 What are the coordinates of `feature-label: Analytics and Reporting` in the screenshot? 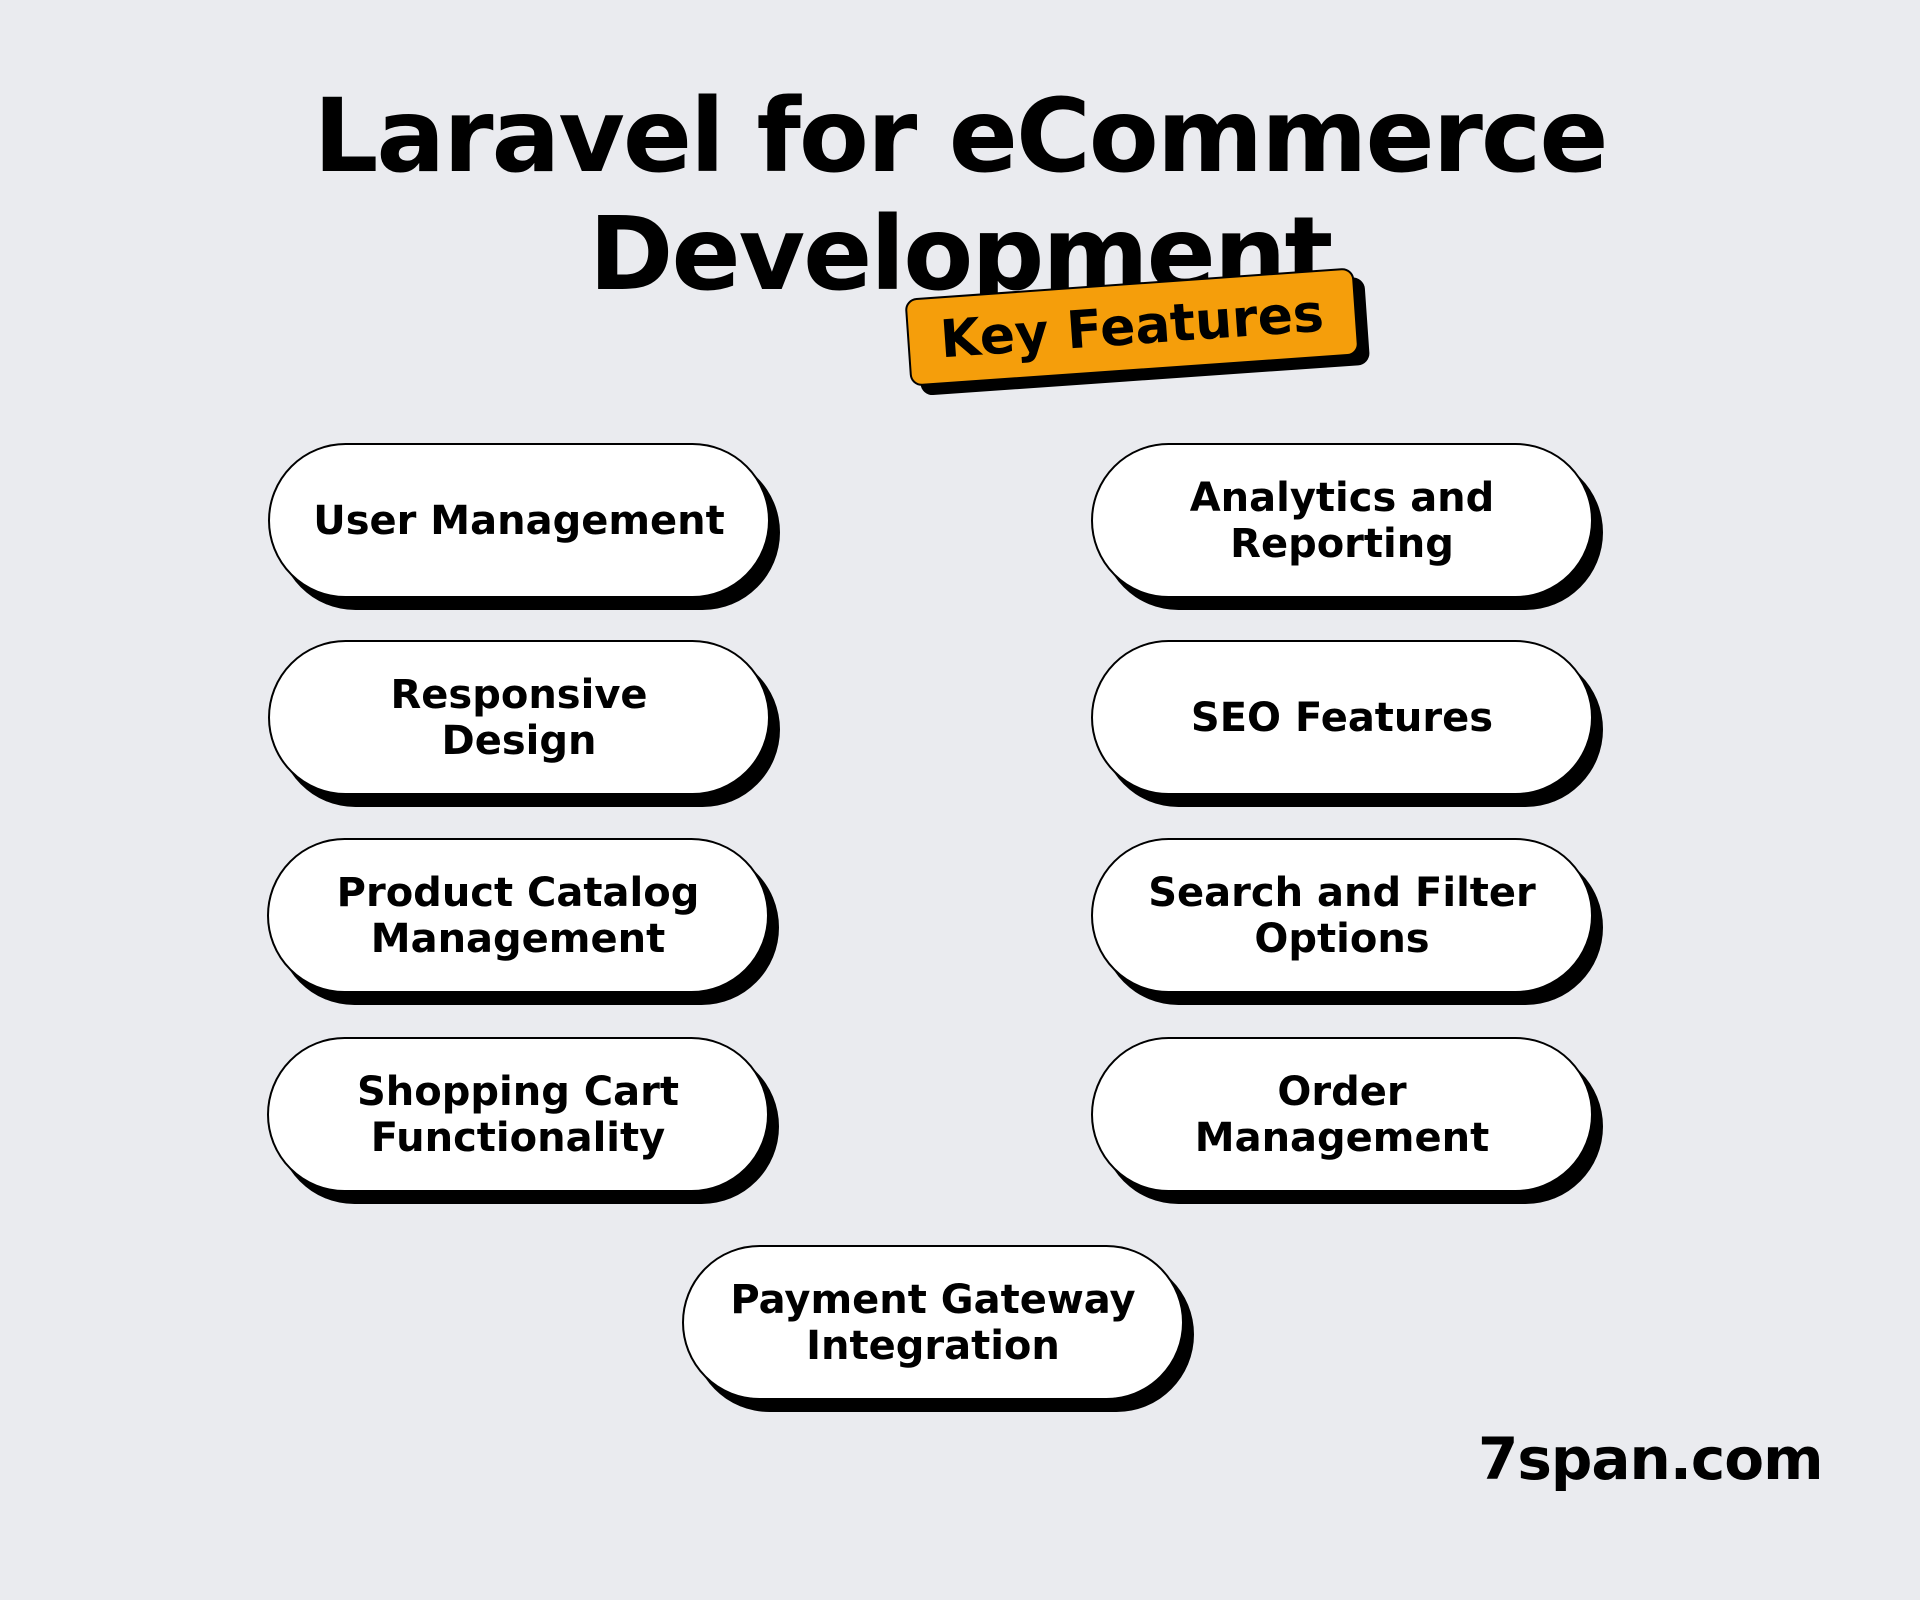 It's located at (1342, 520).